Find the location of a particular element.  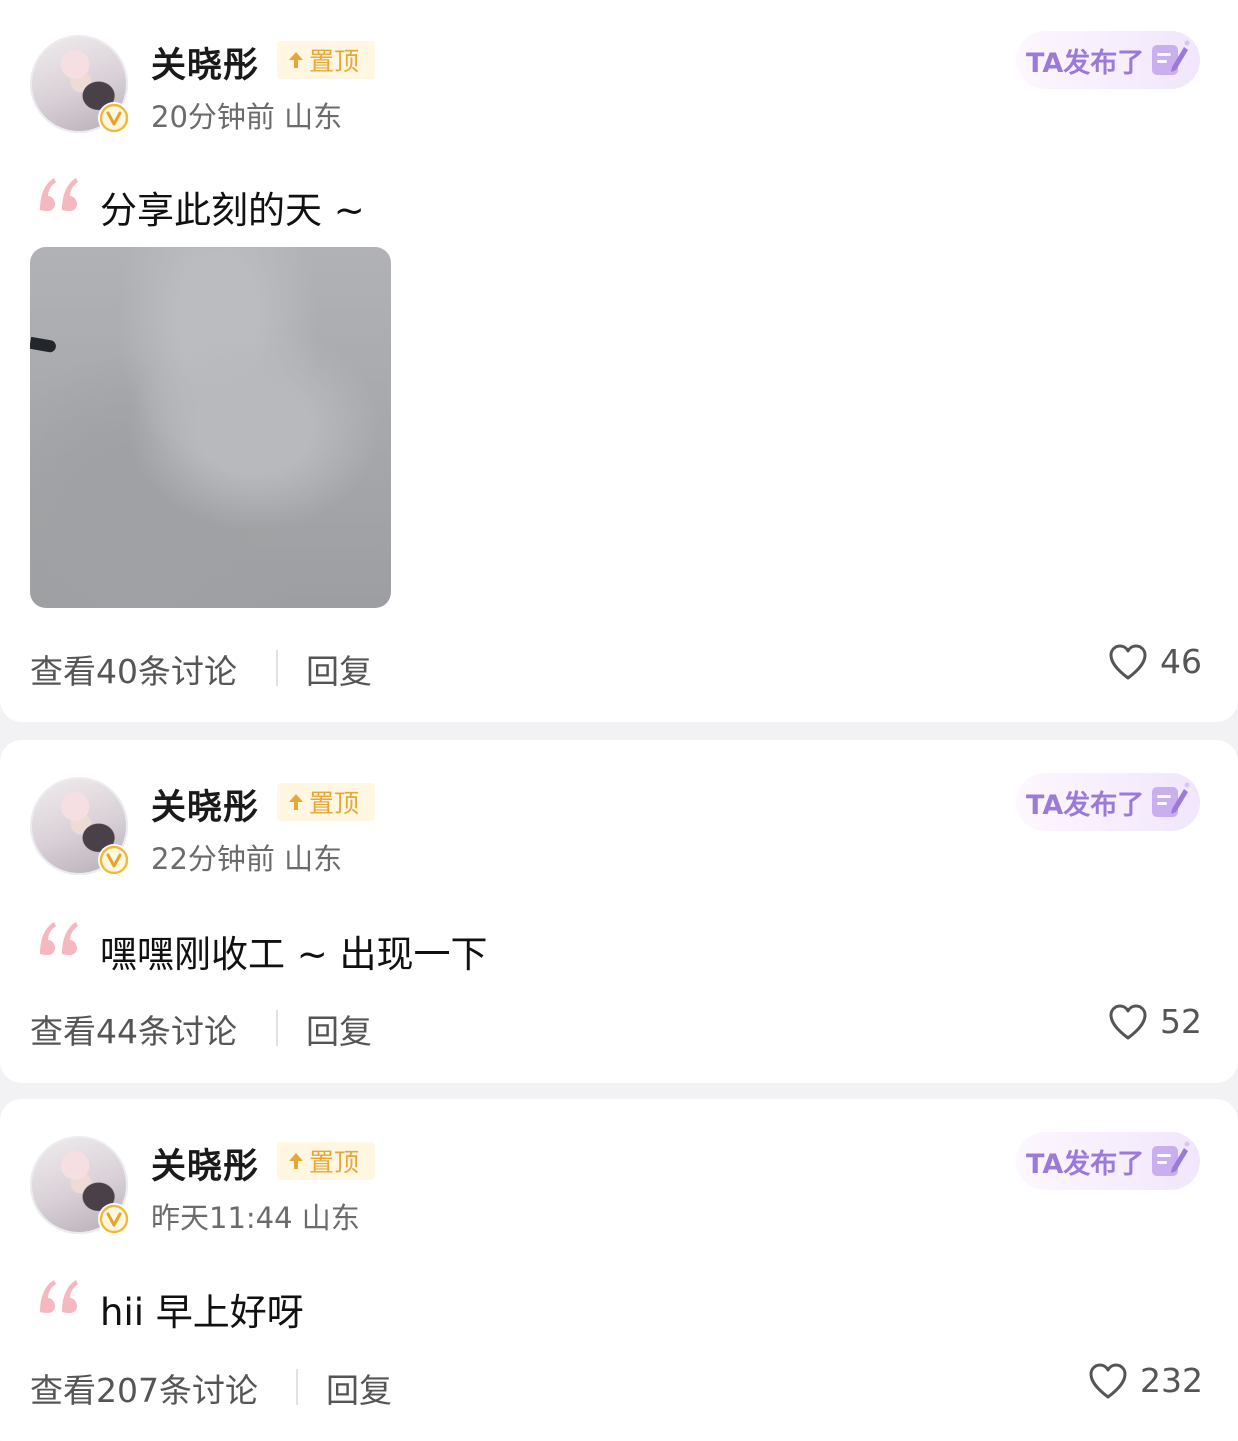

like-button: 52 is located at coordinates (1155, 1021).